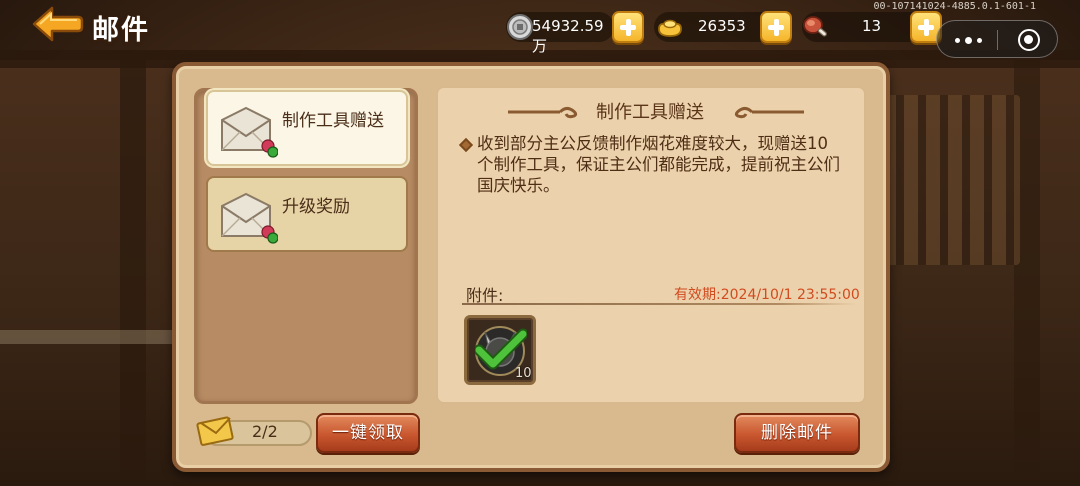  What do you see at coordinates (670, 28) in the screenshot?
I see `gold-ingot-icon` at bounding box center [670, 28].